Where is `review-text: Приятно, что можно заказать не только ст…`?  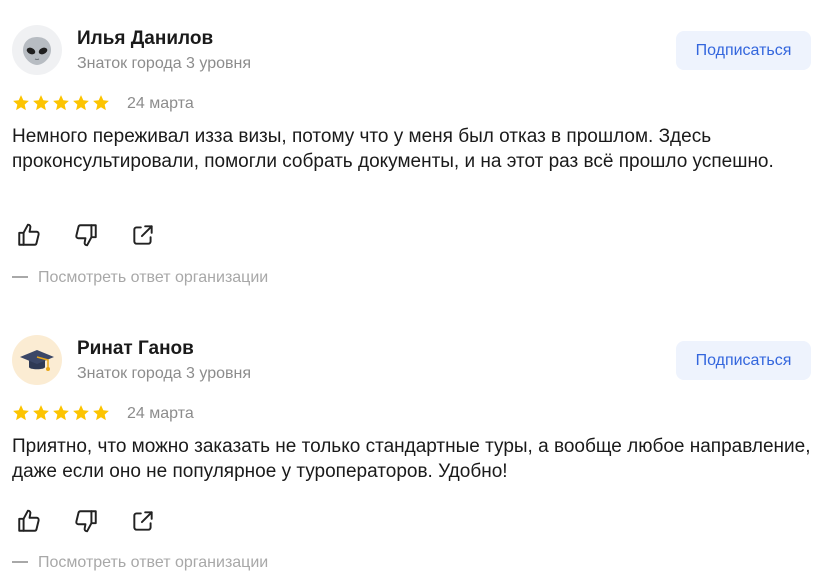
review-text: Приятно, что можно заказать не только ст… is located at coordinates (411, 459).